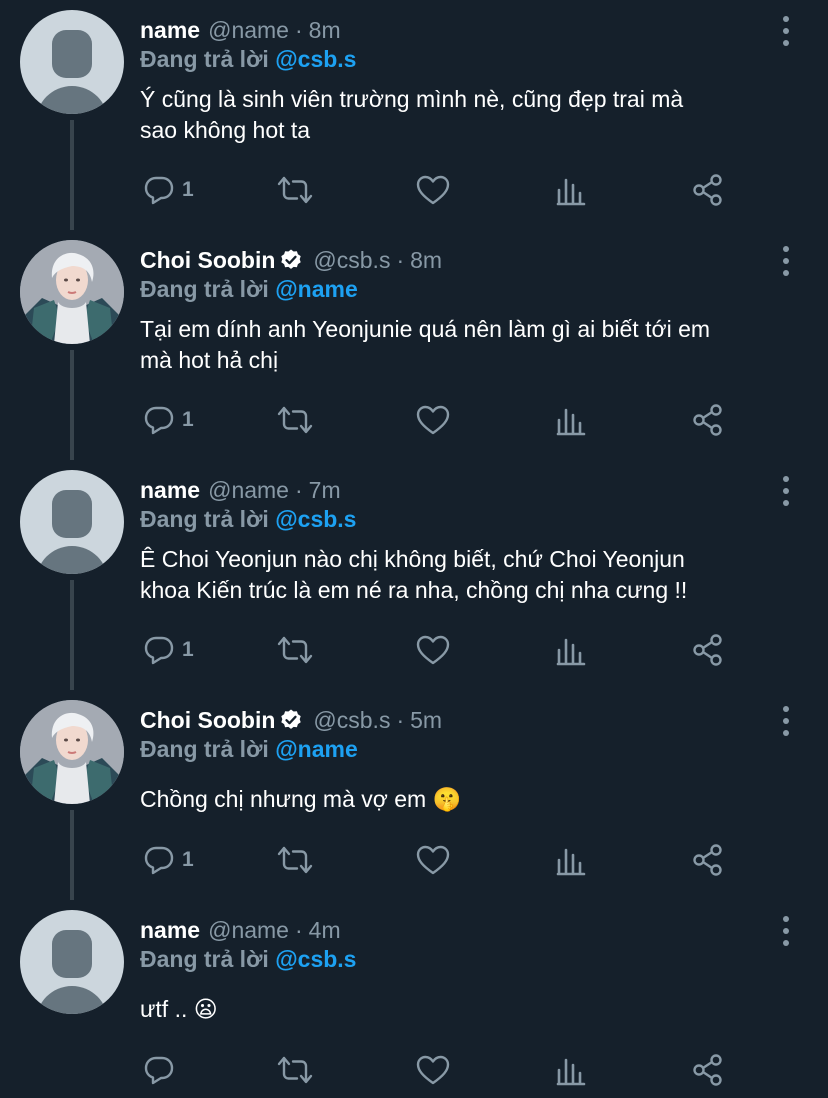  Describe the element at coordinates (474, 799) in the screenshot. I see `tweet-text: Chồng chị nhưng mà vợ em 🤫` at that location.